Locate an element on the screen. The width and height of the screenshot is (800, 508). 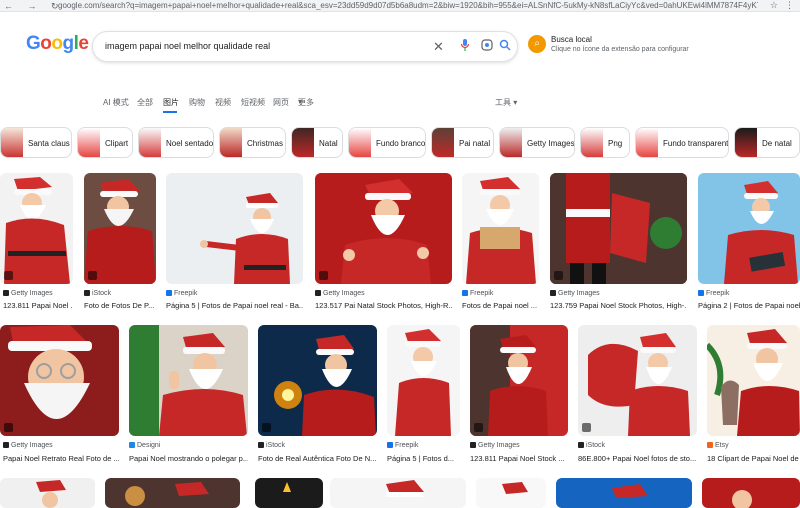
chip-fundo-branco: Fundo branco is located at coordinates (387, 142).